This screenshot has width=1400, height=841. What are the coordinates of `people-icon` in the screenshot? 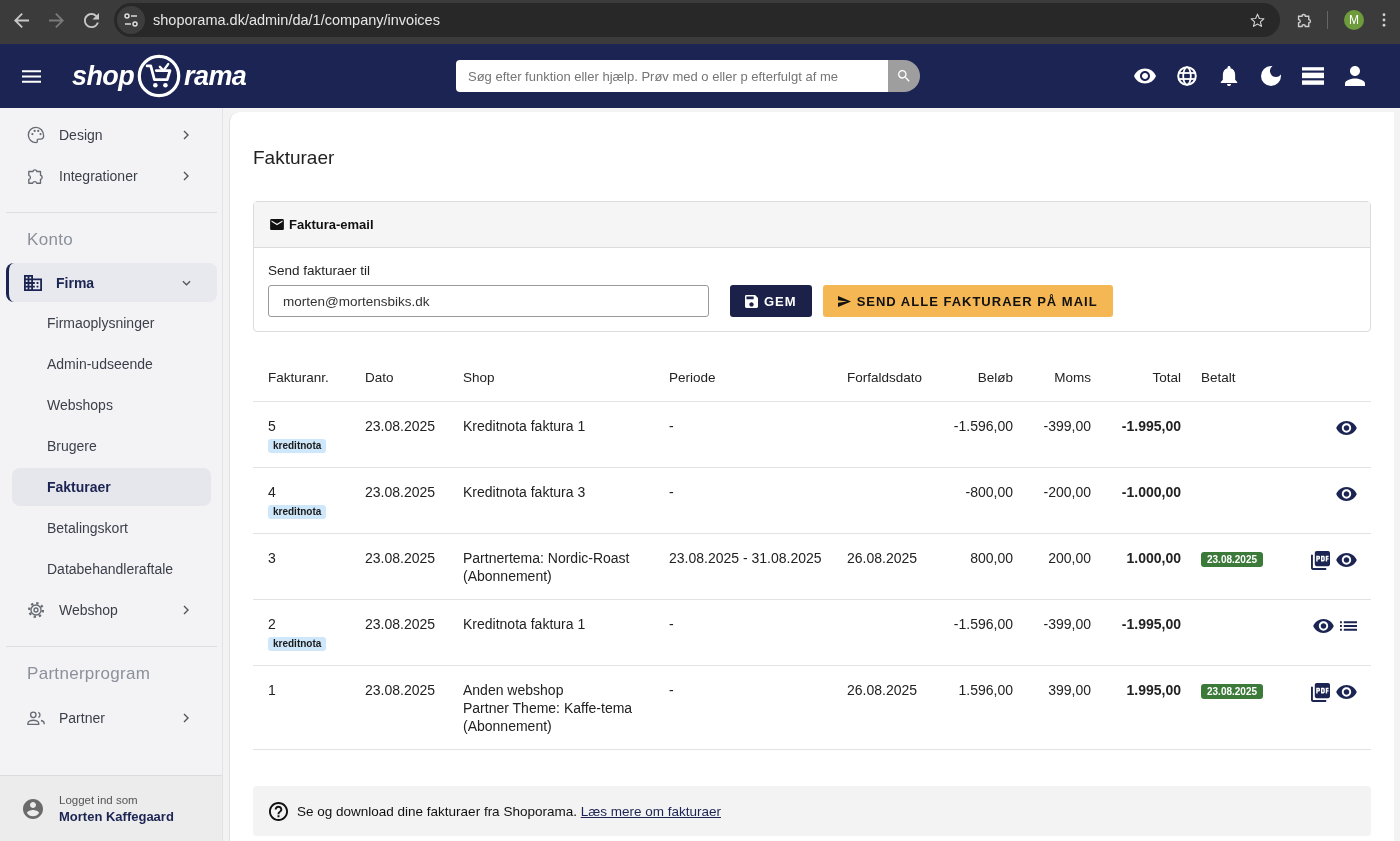 It's located at (36, 717).